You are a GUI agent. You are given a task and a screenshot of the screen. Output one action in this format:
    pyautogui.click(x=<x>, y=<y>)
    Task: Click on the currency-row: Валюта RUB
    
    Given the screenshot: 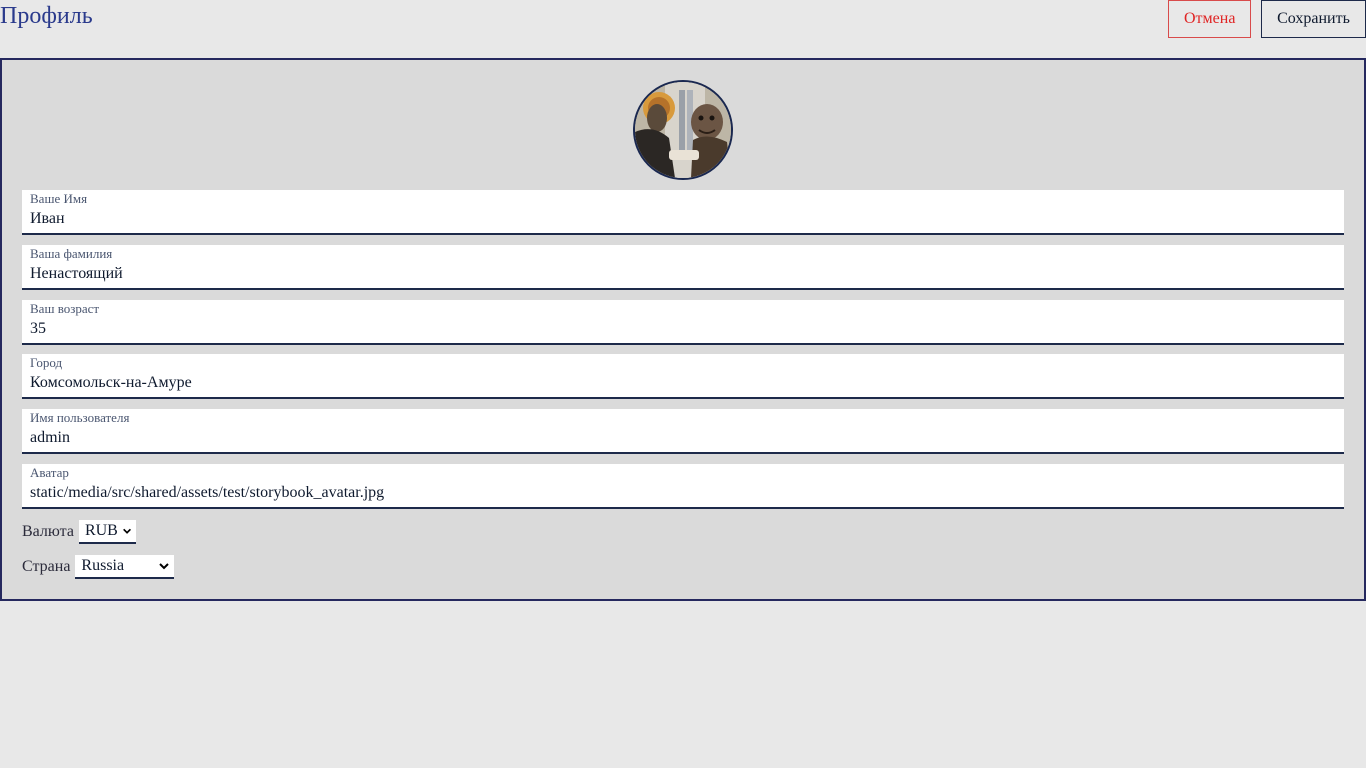 What is the action you would take?
    pyautogui.click(x=79, y=532)
    